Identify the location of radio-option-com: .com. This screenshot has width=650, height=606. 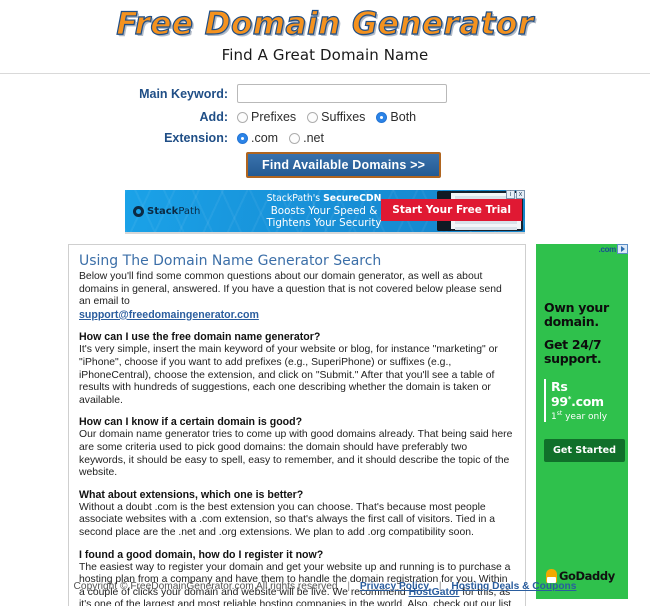
(257, 138).